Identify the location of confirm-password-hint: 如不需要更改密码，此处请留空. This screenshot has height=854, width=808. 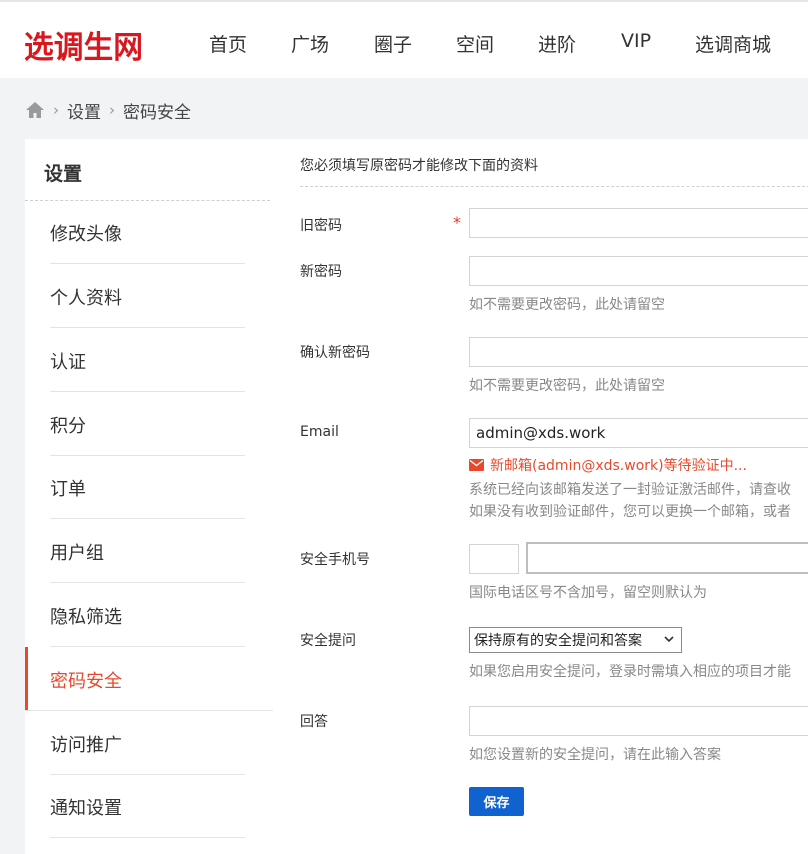
(567, 386).